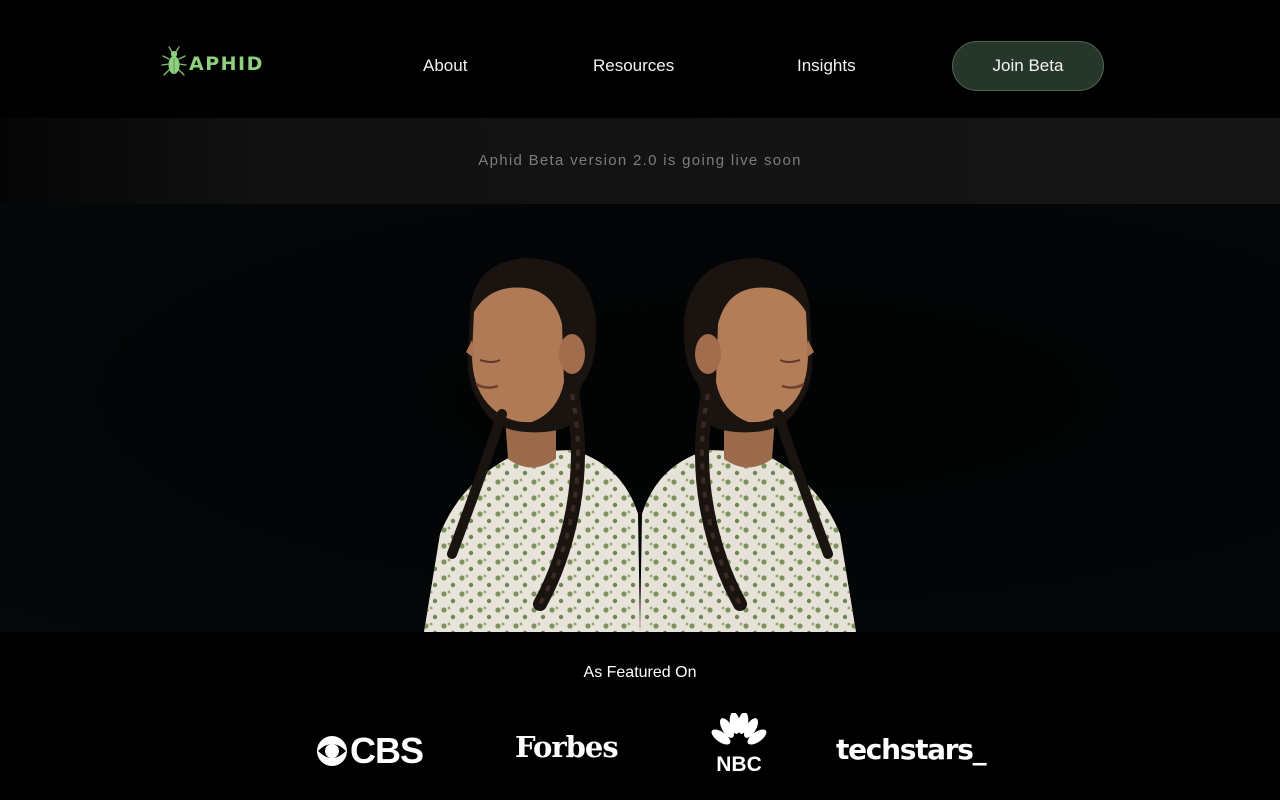 The width and height of the screenshot is (1280, 800). What do you see at coordinates (640, 672) in the screenshot?
I see `featured-title: As Featured On` at bounding box center [640, 672].